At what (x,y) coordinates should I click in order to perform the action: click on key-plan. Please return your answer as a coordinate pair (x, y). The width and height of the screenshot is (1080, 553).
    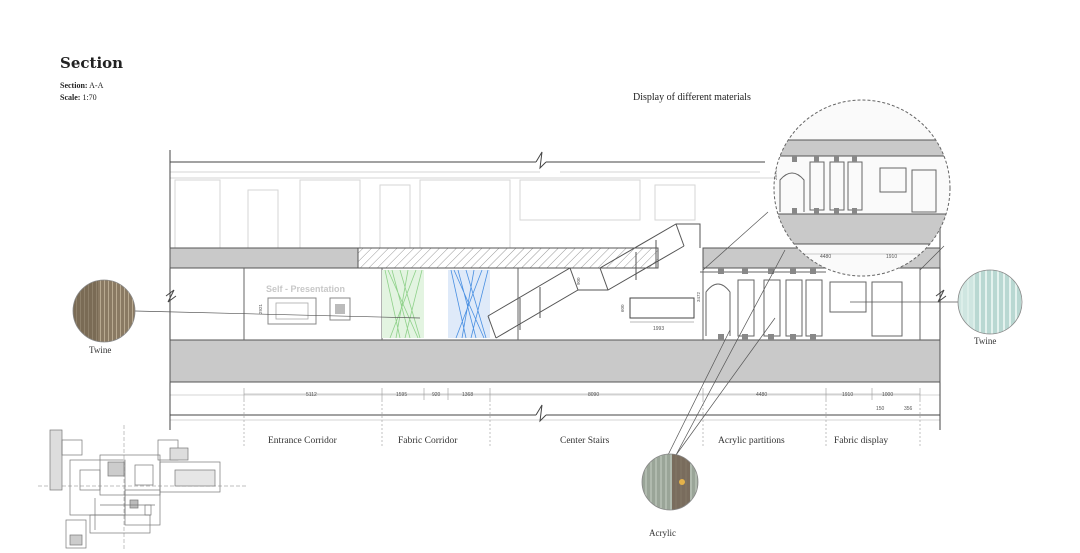
    Looking at the image, I should click on (143, 487).